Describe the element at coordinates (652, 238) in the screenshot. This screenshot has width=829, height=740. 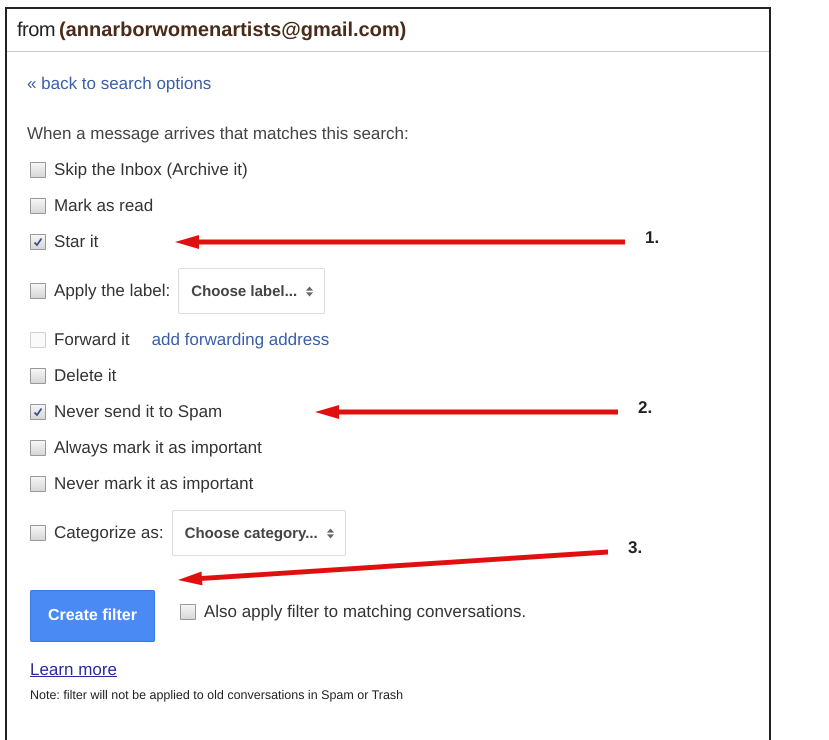
I see `annotation-number: 1.` at that location.